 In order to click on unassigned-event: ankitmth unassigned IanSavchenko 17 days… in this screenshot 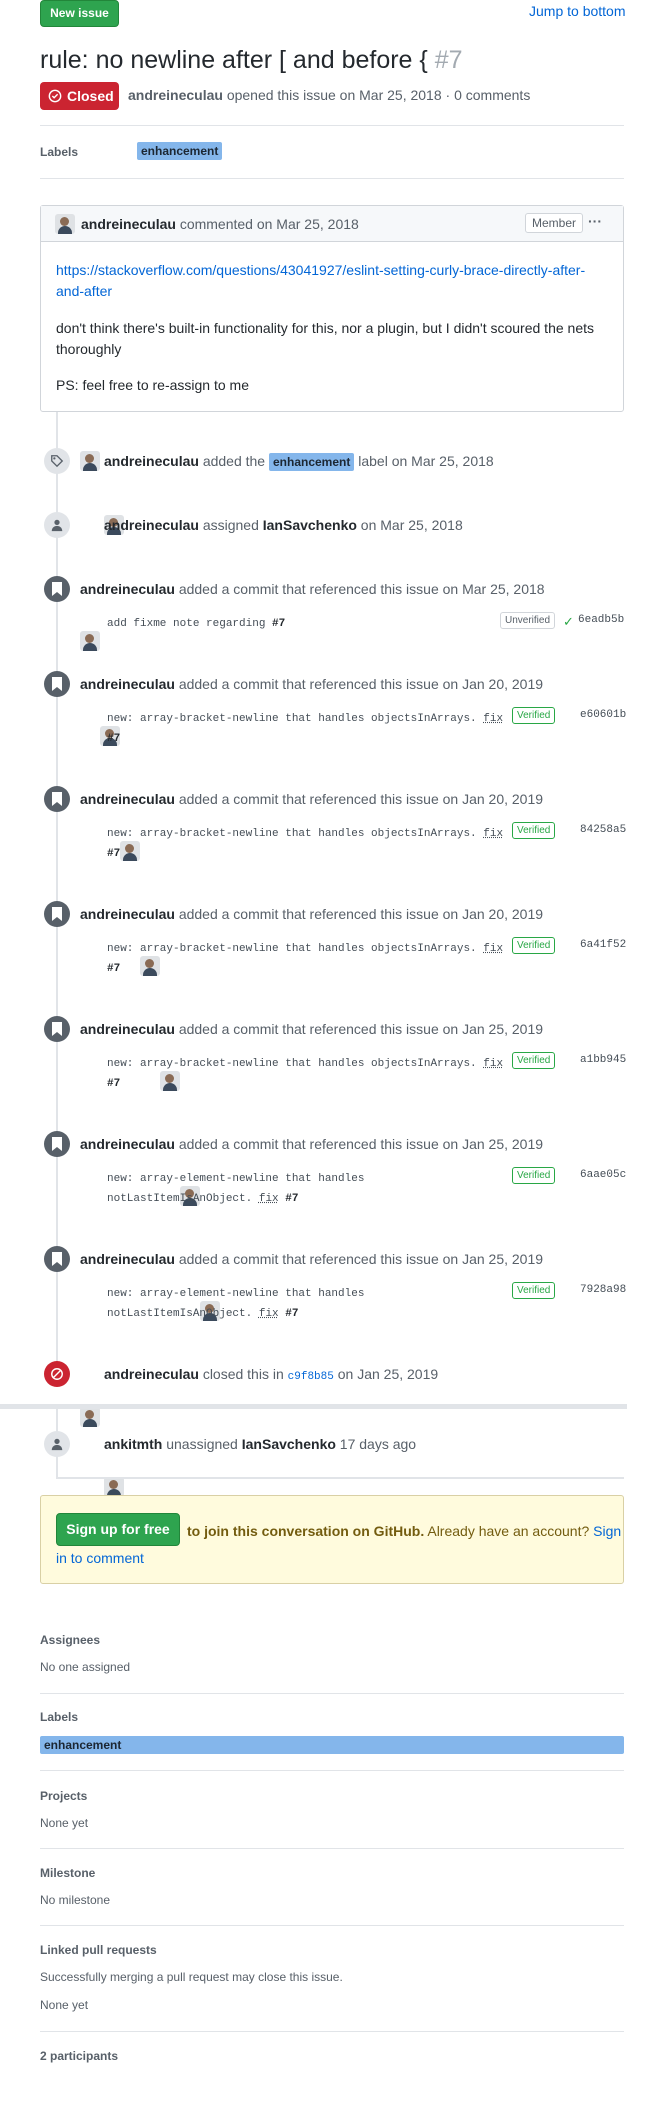, I will do `click(260, 1444)`.